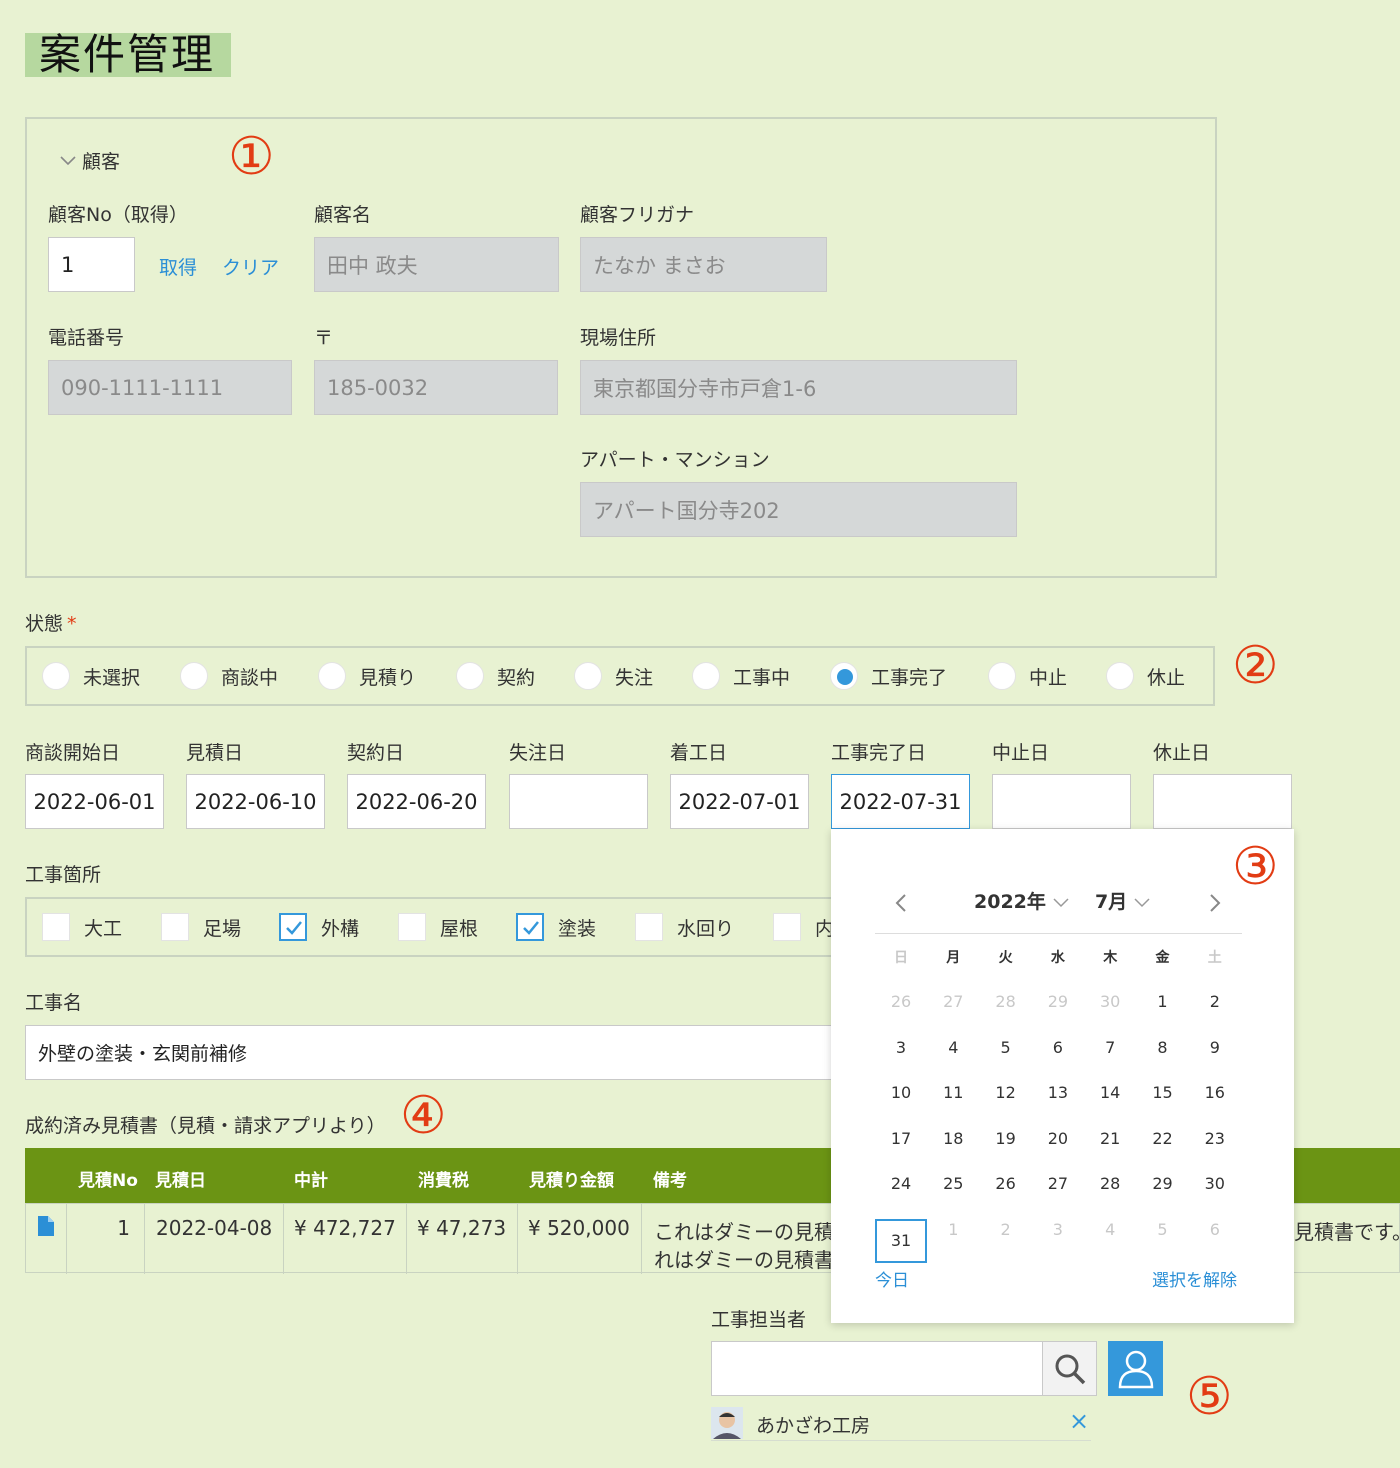 The image size is (1400, 1468). I want to click on chevron-right-icon, so click(1215, 903).